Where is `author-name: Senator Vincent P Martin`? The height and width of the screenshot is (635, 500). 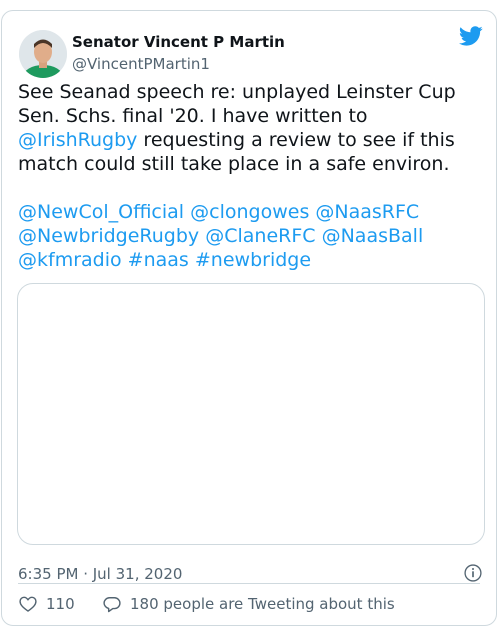 author-name: Senator Vincent P Martin is located at coordinates (178, 42).